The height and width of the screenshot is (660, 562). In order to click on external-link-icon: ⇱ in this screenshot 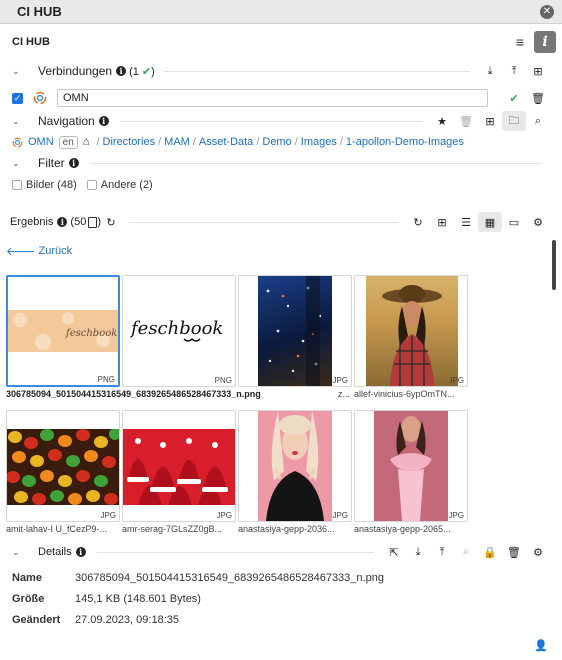, I will do `click(394, 552)`.